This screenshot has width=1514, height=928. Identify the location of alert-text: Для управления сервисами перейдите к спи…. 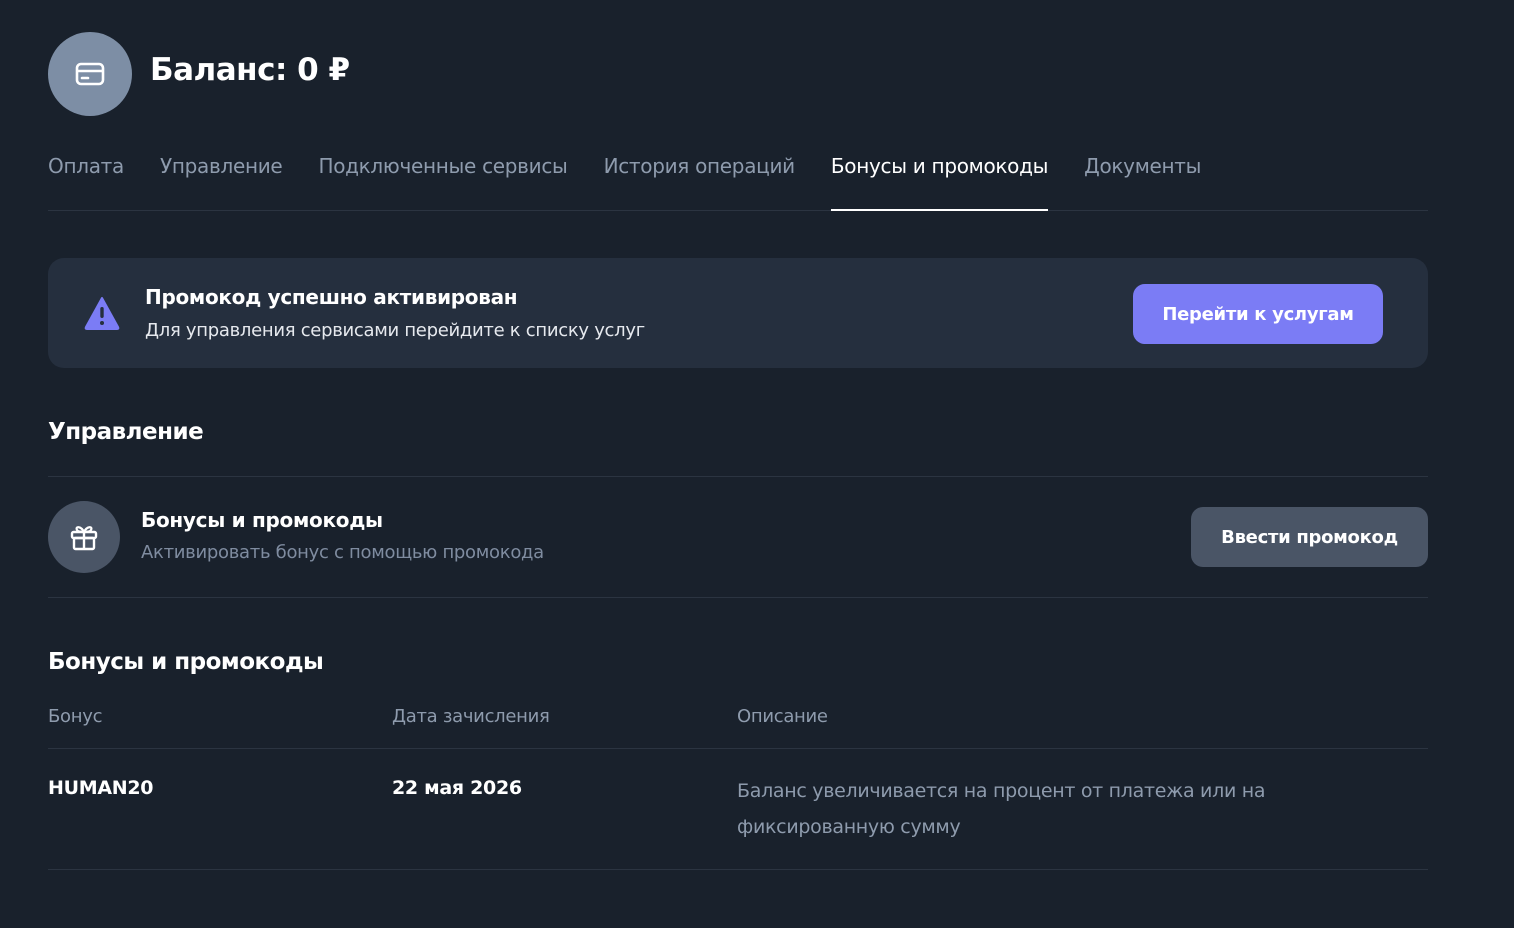
(395, 330).